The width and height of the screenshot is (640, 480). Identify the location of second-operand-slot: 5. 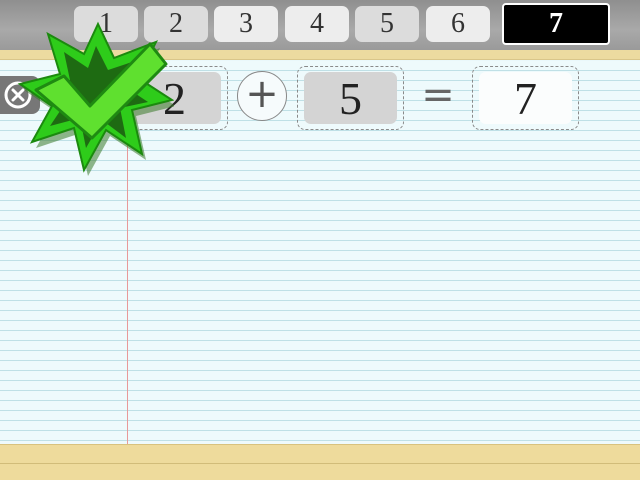
(350, 98).